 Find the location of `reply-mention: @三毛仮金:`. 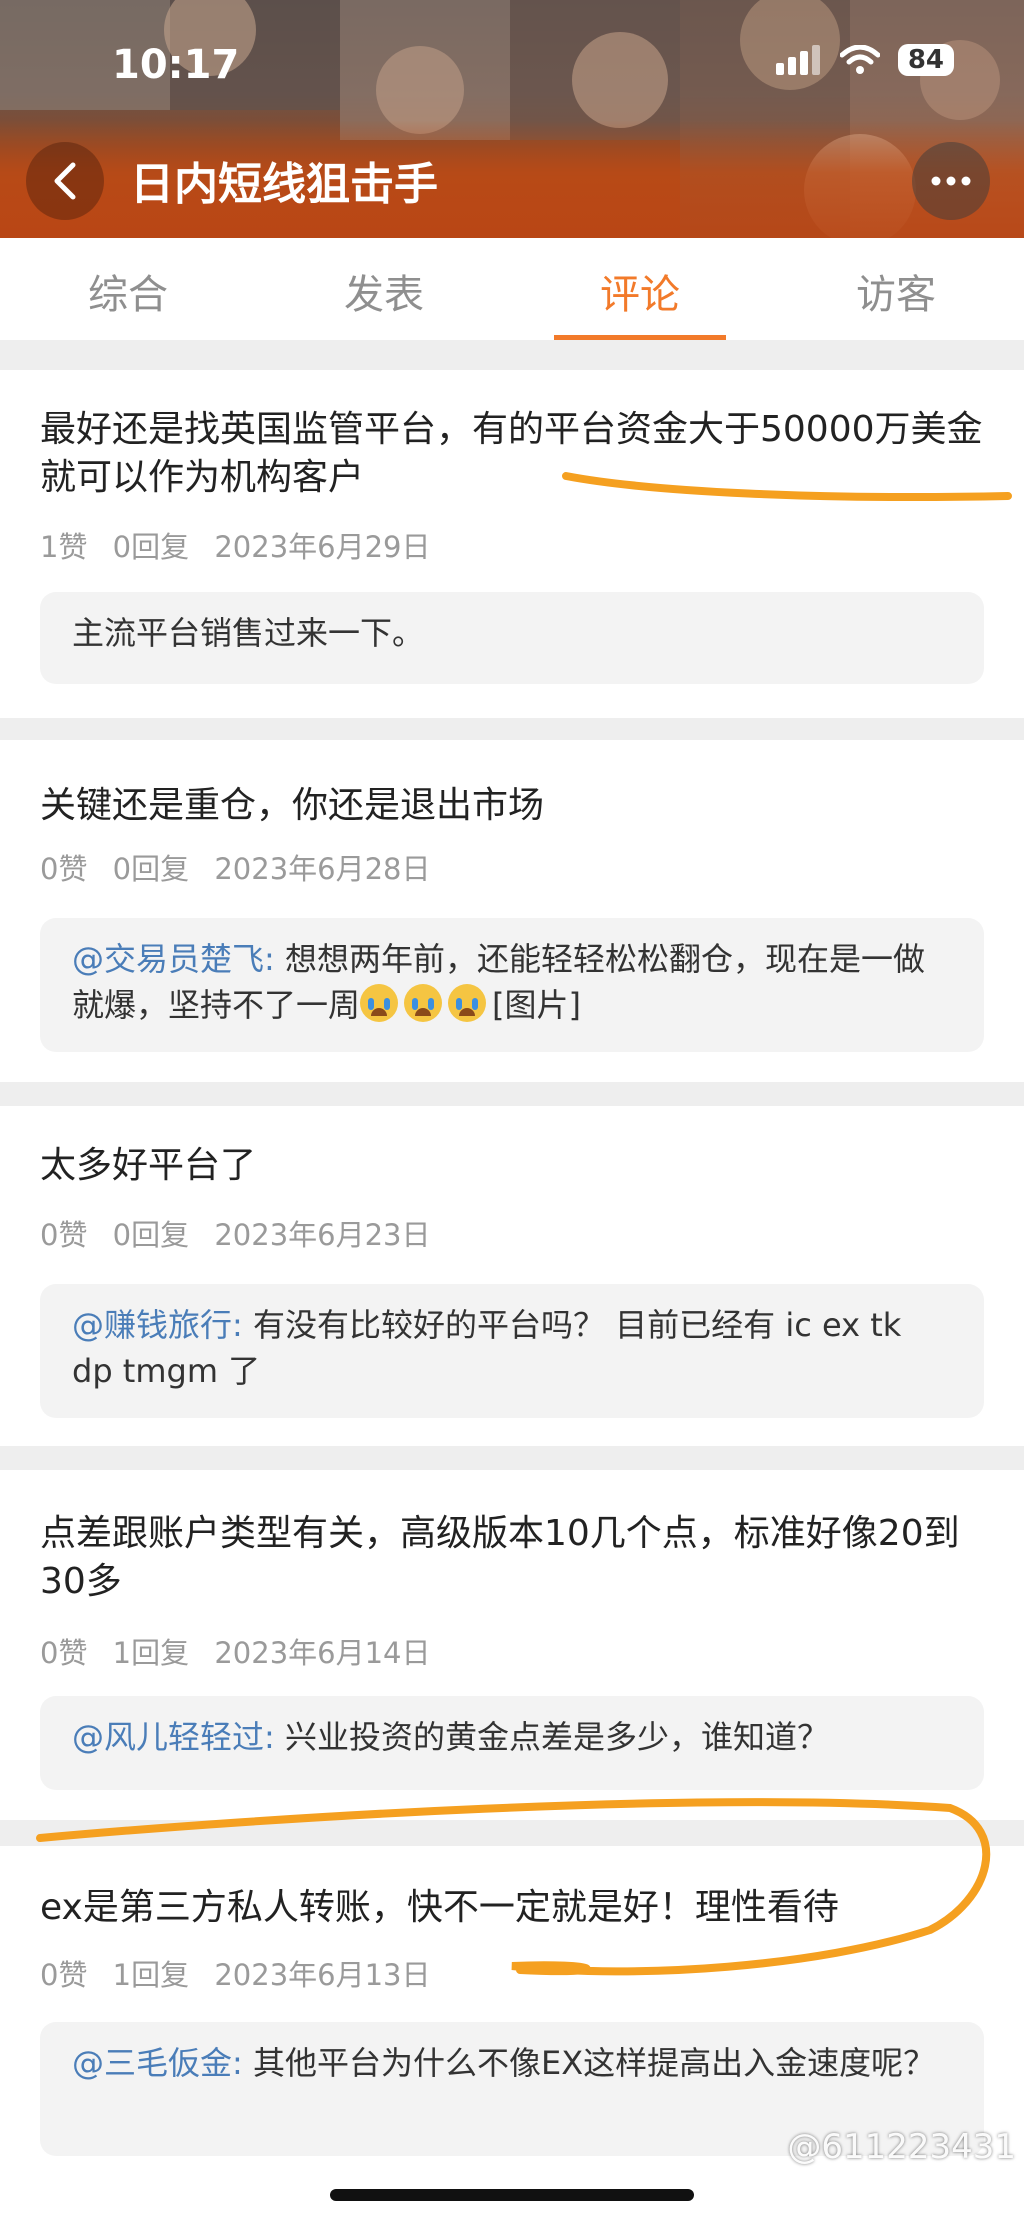

reply-mention: @三毛仮金: is located at coordinates (157, 2063).